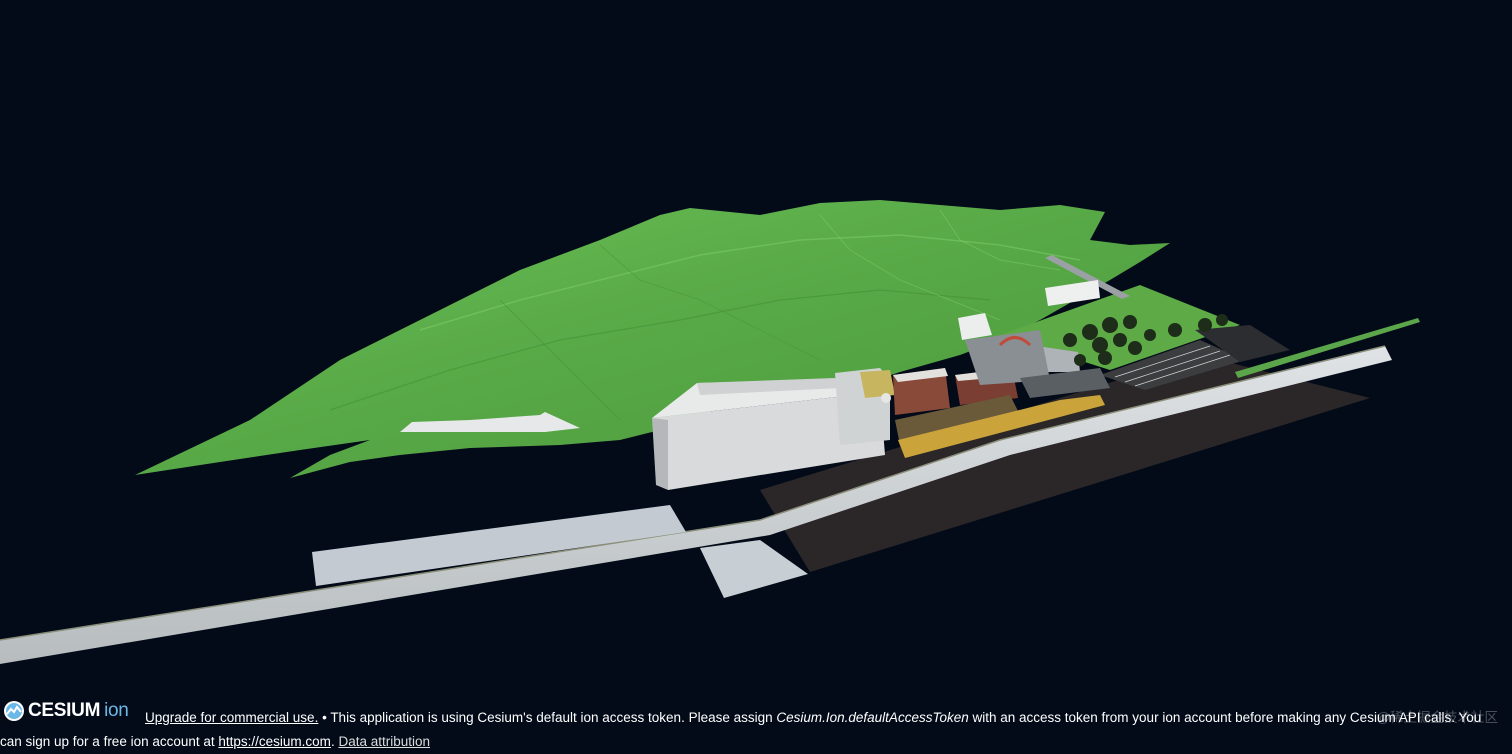 The height and width of the screenshot is (754, 1512). I want to click on cesium-ion-logo: CESIUM ion, so click(66, 711).